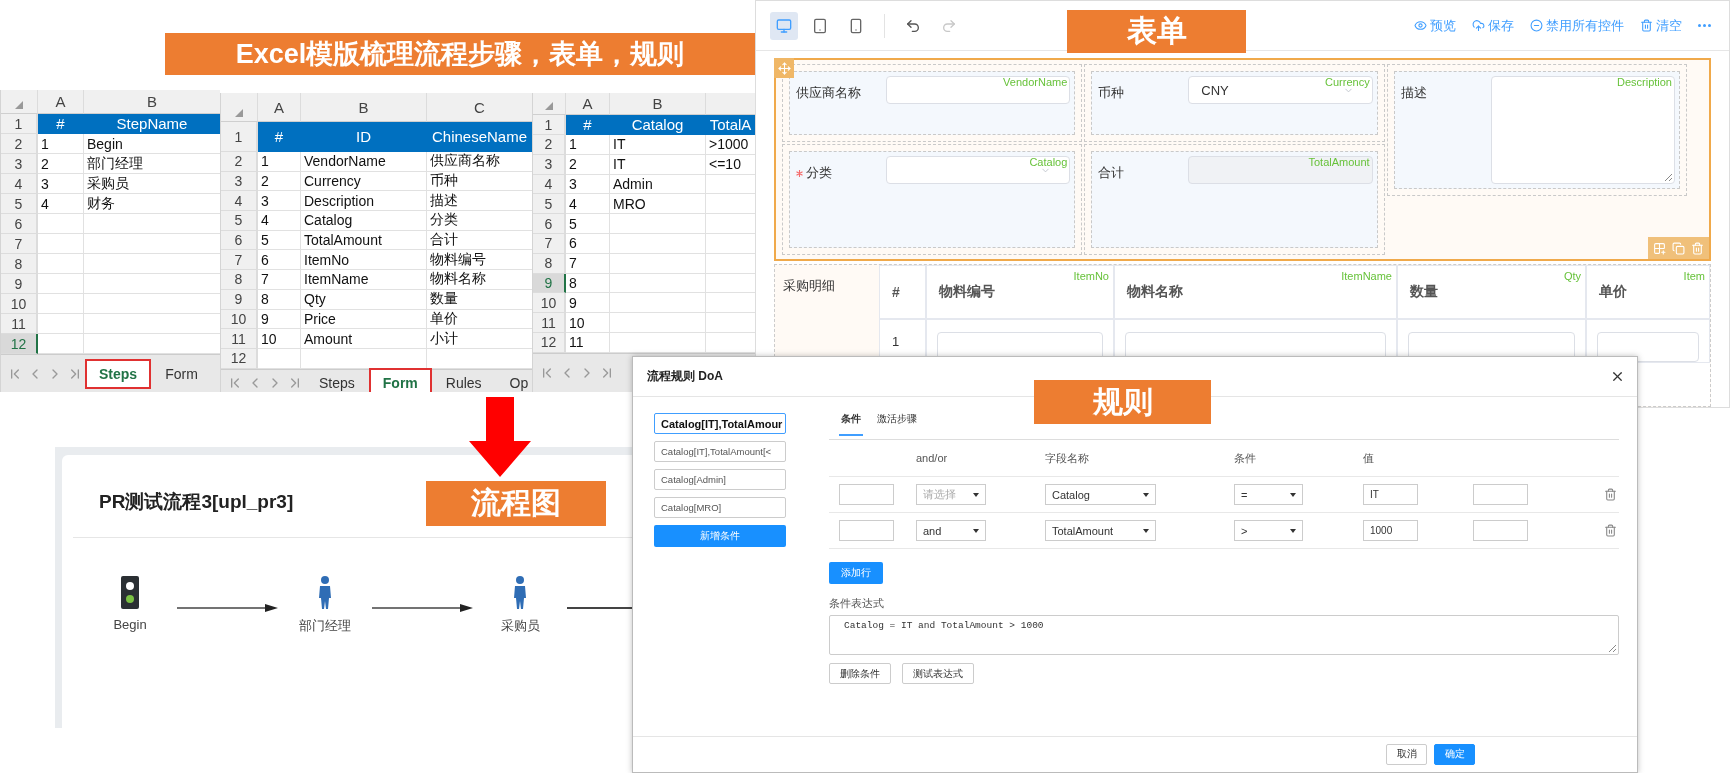 This screenshot has height=773, width=1730. I want to click on condition-item: Catalog[IT],TotalAmount[<, so click(720, 451).